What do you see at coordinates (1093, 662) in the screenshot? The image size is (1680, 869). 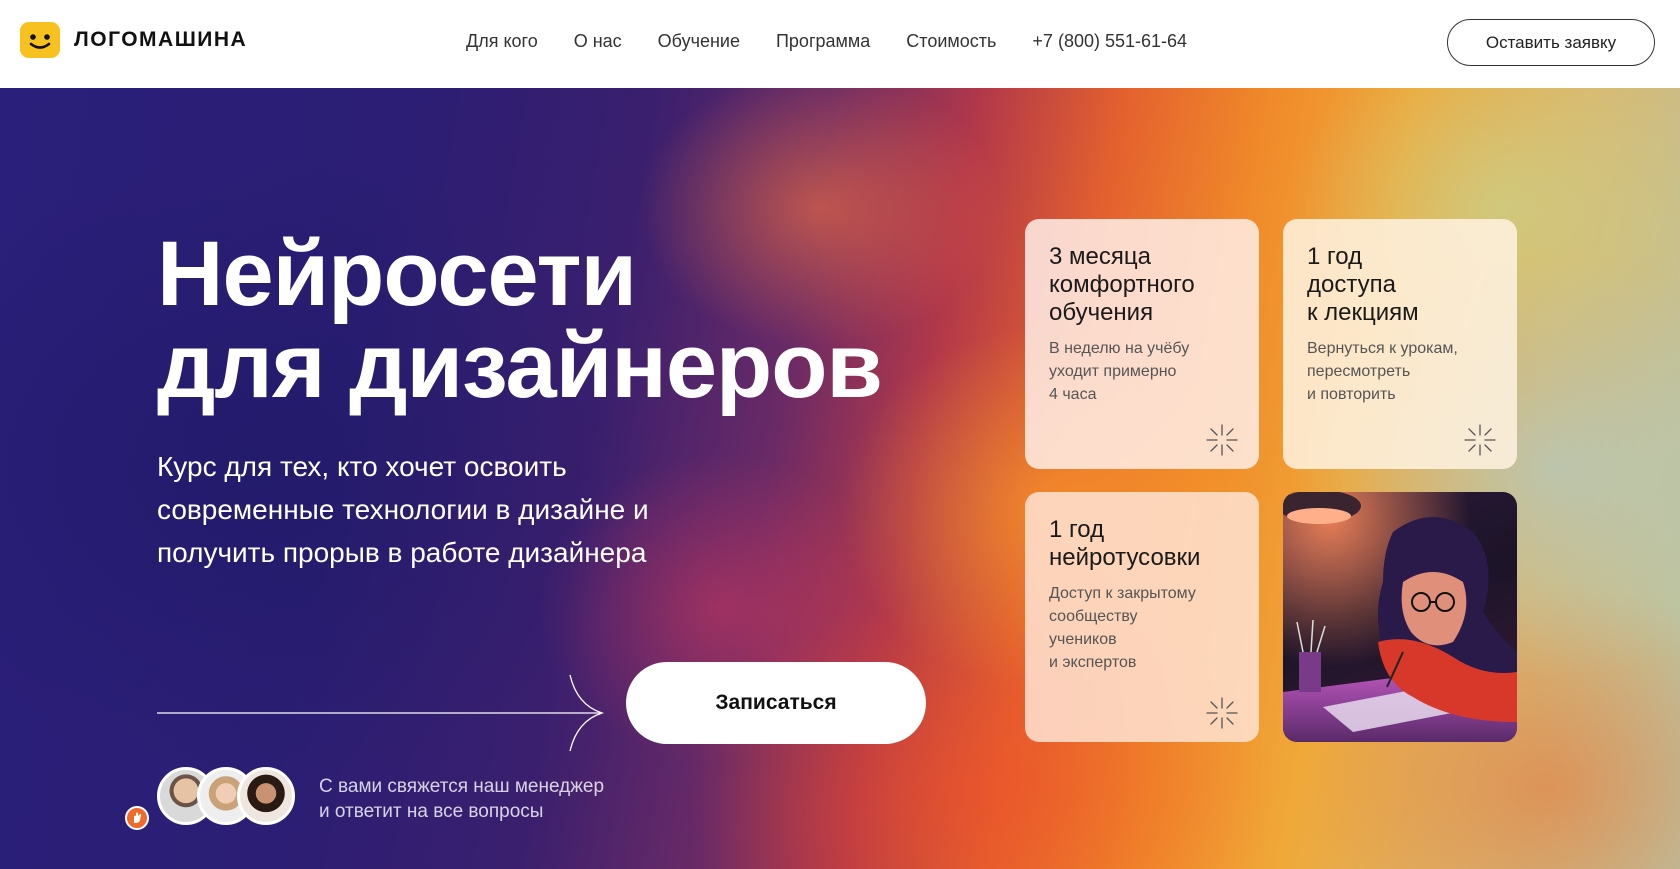 I see `card-text-line: и экспертов` at bounding box center [1093, 662].